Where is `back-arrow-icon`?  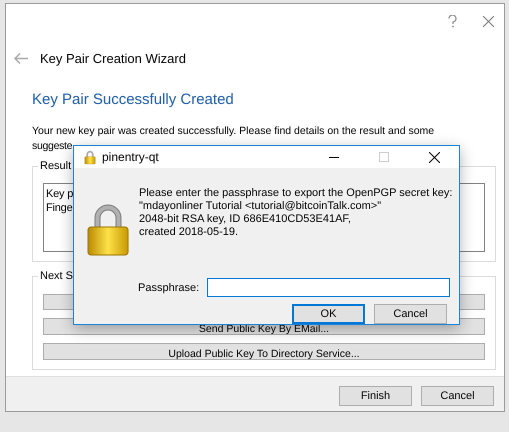 back-arrow-icon is located at coordinates (21, 58).